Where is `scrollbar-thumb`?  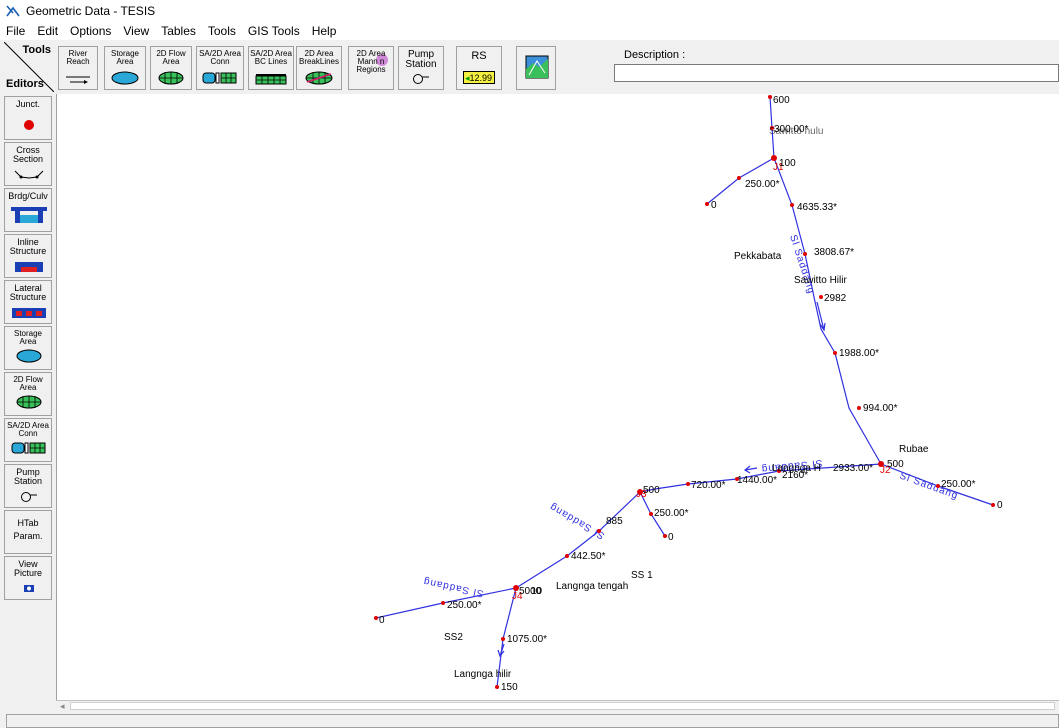 scrollbar-thumb is located at coordinates (562, 706).